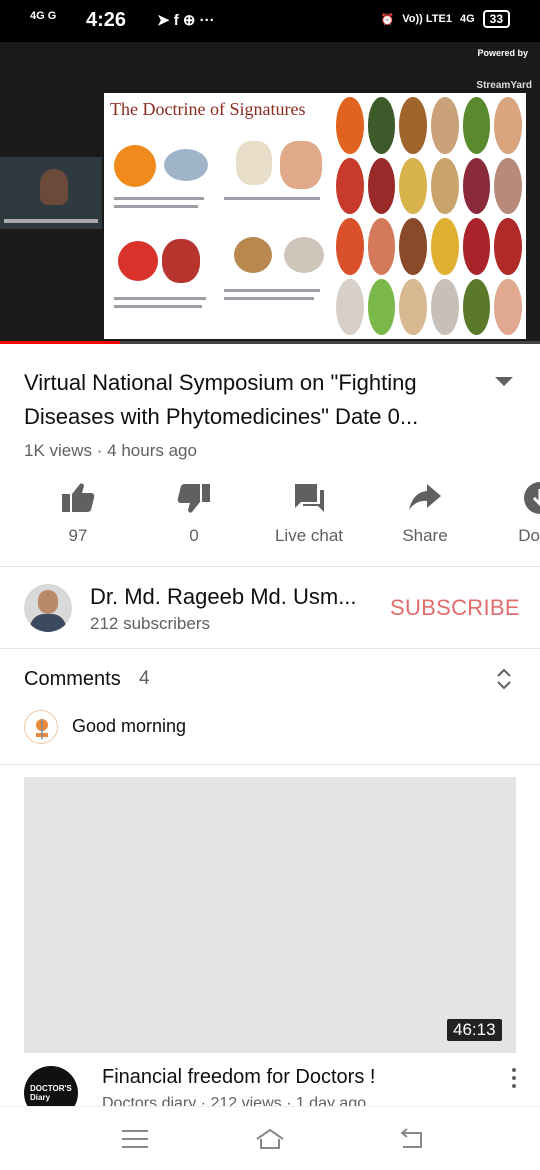 This screenshot has height=1170, width=540. I want to click on notification-icons: ➤ f ⊕ ···, so click(186, 20).